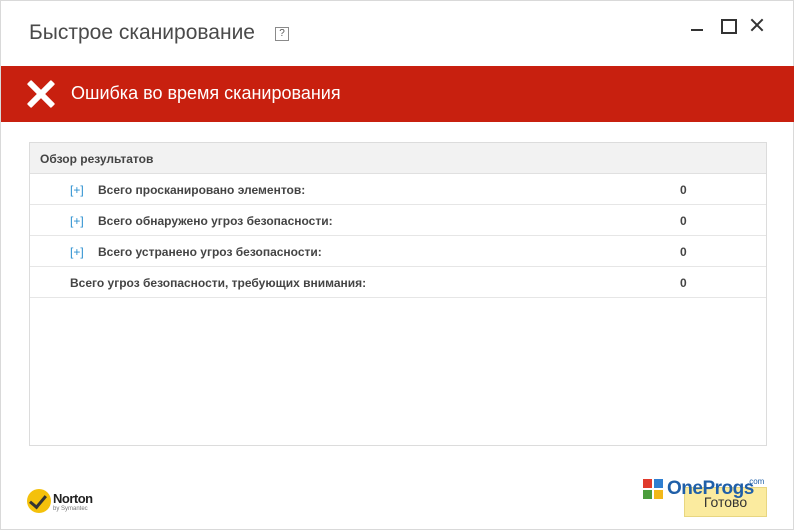  Describe the element at coordinates (397, 94) in the screenshot. I see `error-banner: Ошибка во время сканирования` at that location.